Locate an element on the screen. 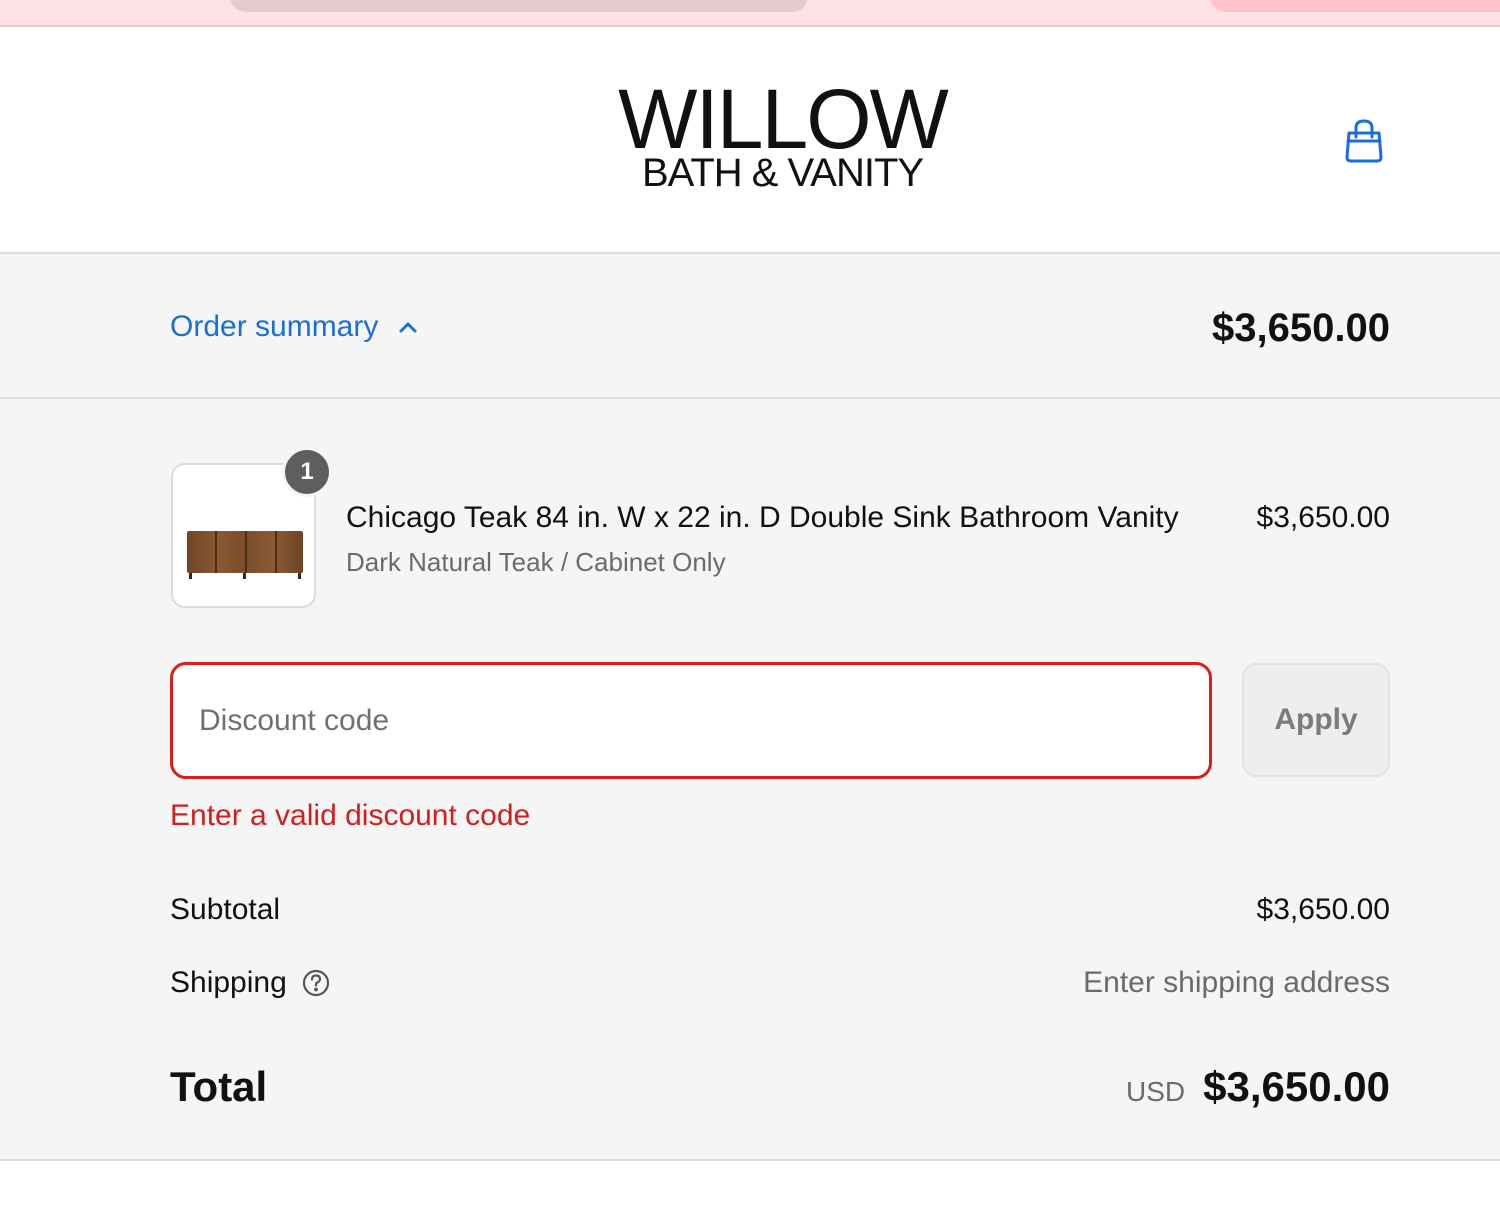  vanity-image is located at coordinates (245, 552).